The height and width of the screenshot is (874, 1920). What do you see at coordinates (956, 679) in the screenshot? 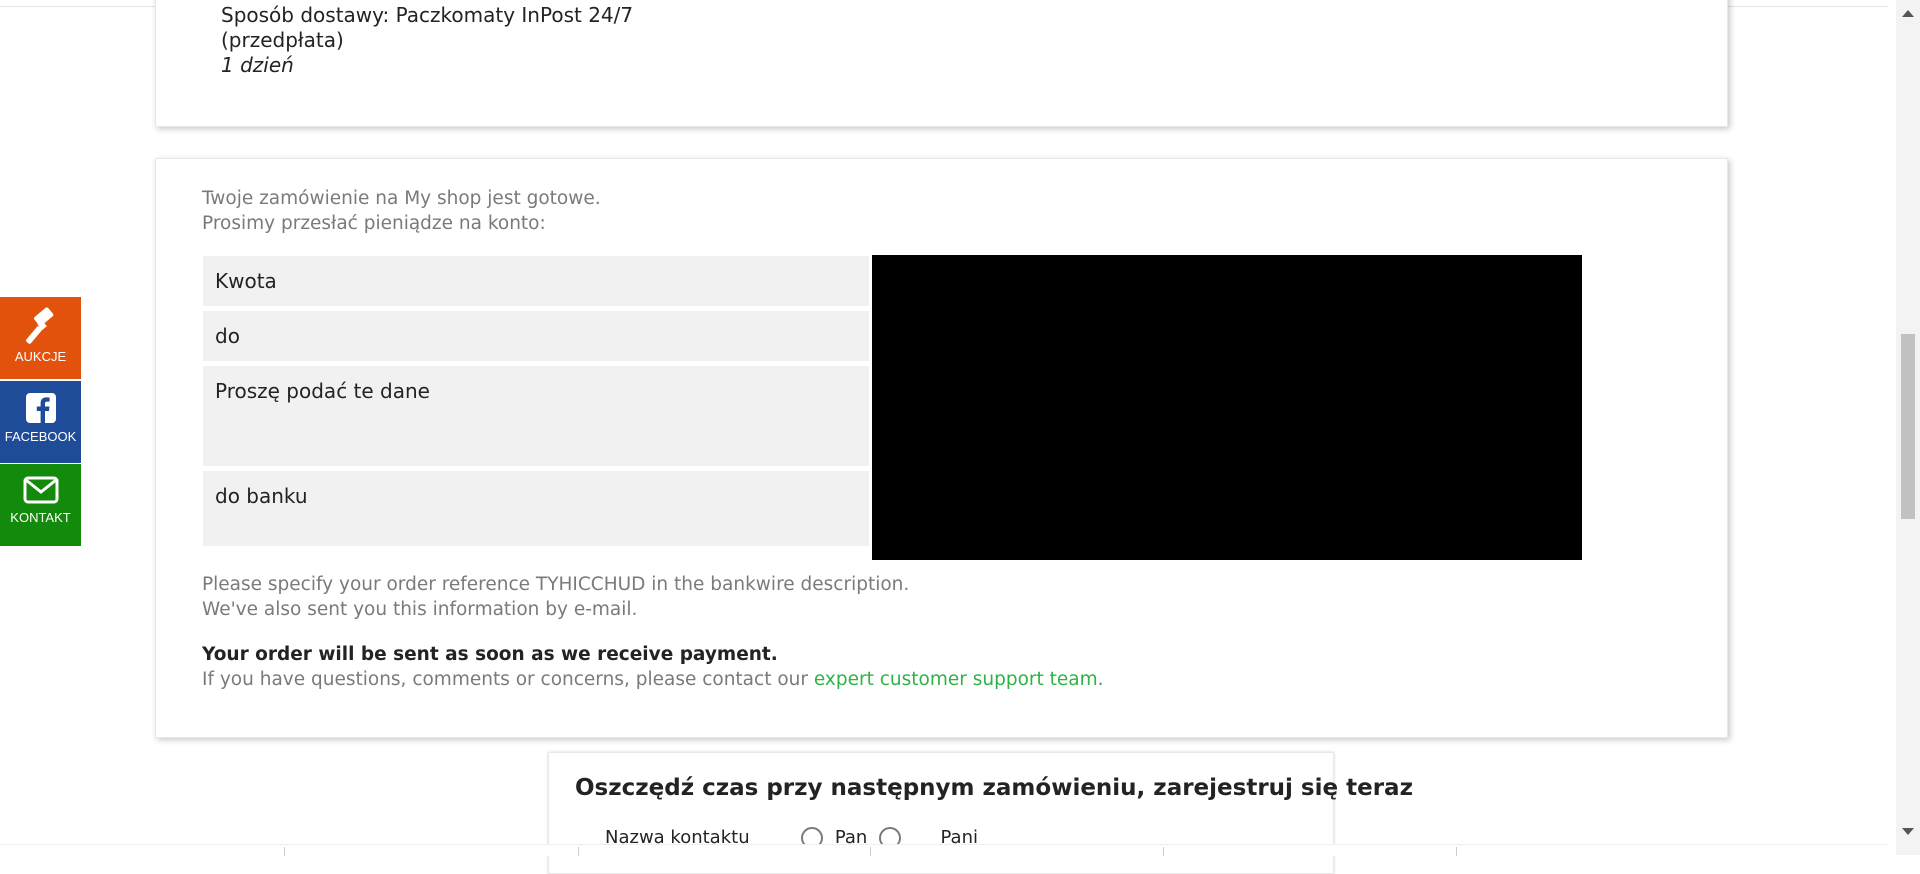
I see `support-team-link: expert customer support team` at bounding box center [956, 679].